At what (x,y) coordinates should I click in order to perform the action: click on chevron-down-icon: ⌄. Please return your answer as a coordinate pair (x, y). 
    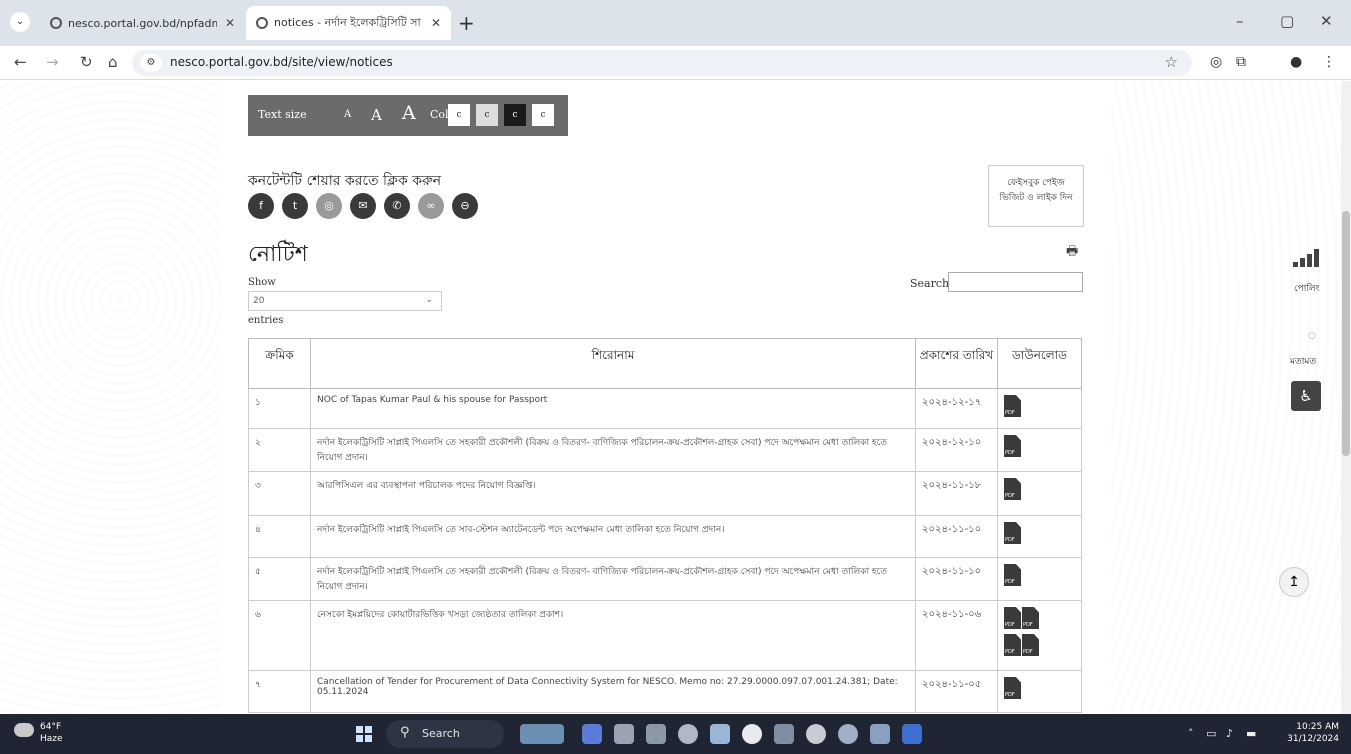
    Looking at the image, I should click on (429, 300).